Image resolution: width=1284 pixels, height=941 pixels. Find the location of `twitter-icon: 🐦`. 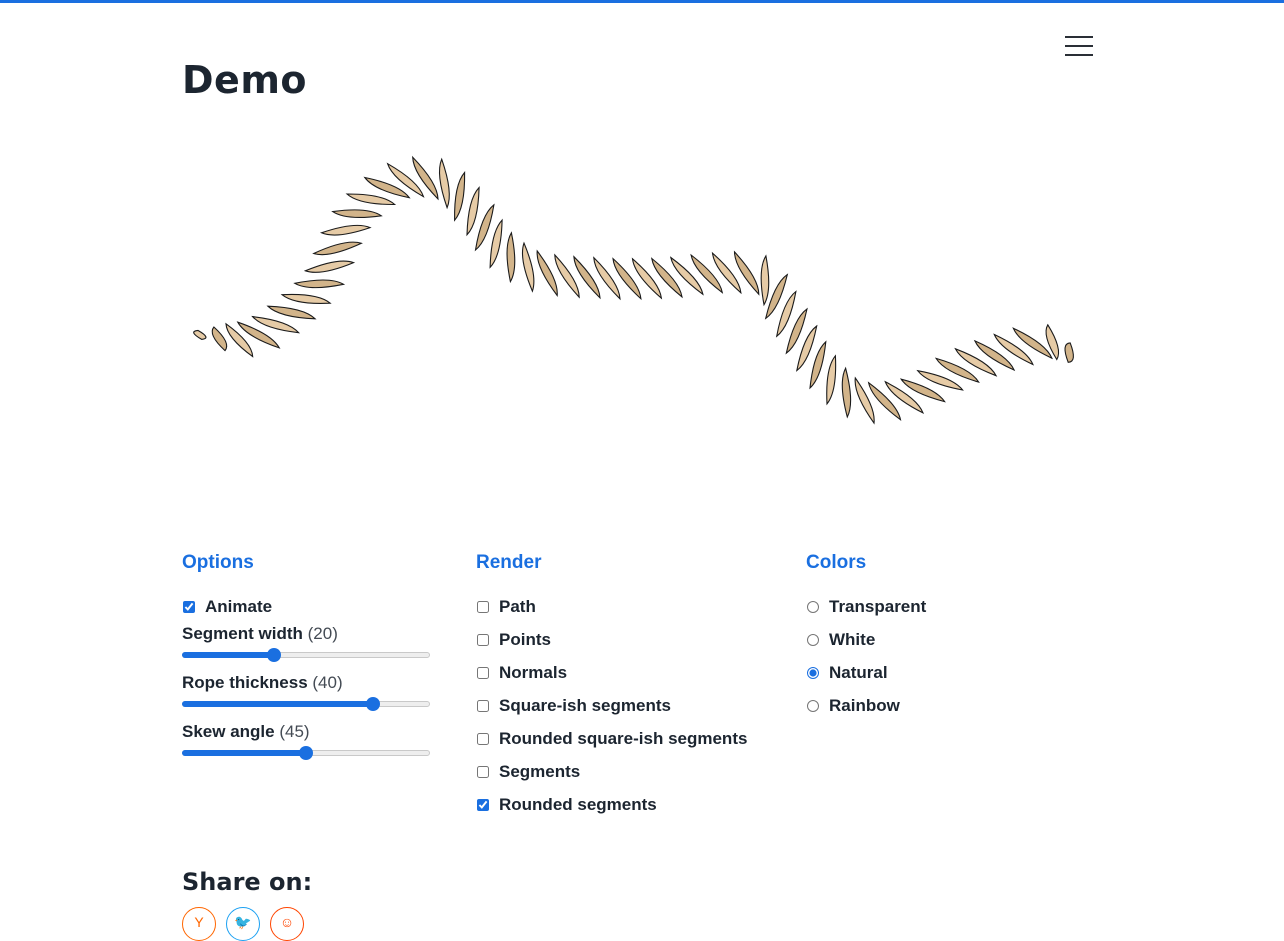

twitter-icon: 🐦 is located at coordinates (243, 922).